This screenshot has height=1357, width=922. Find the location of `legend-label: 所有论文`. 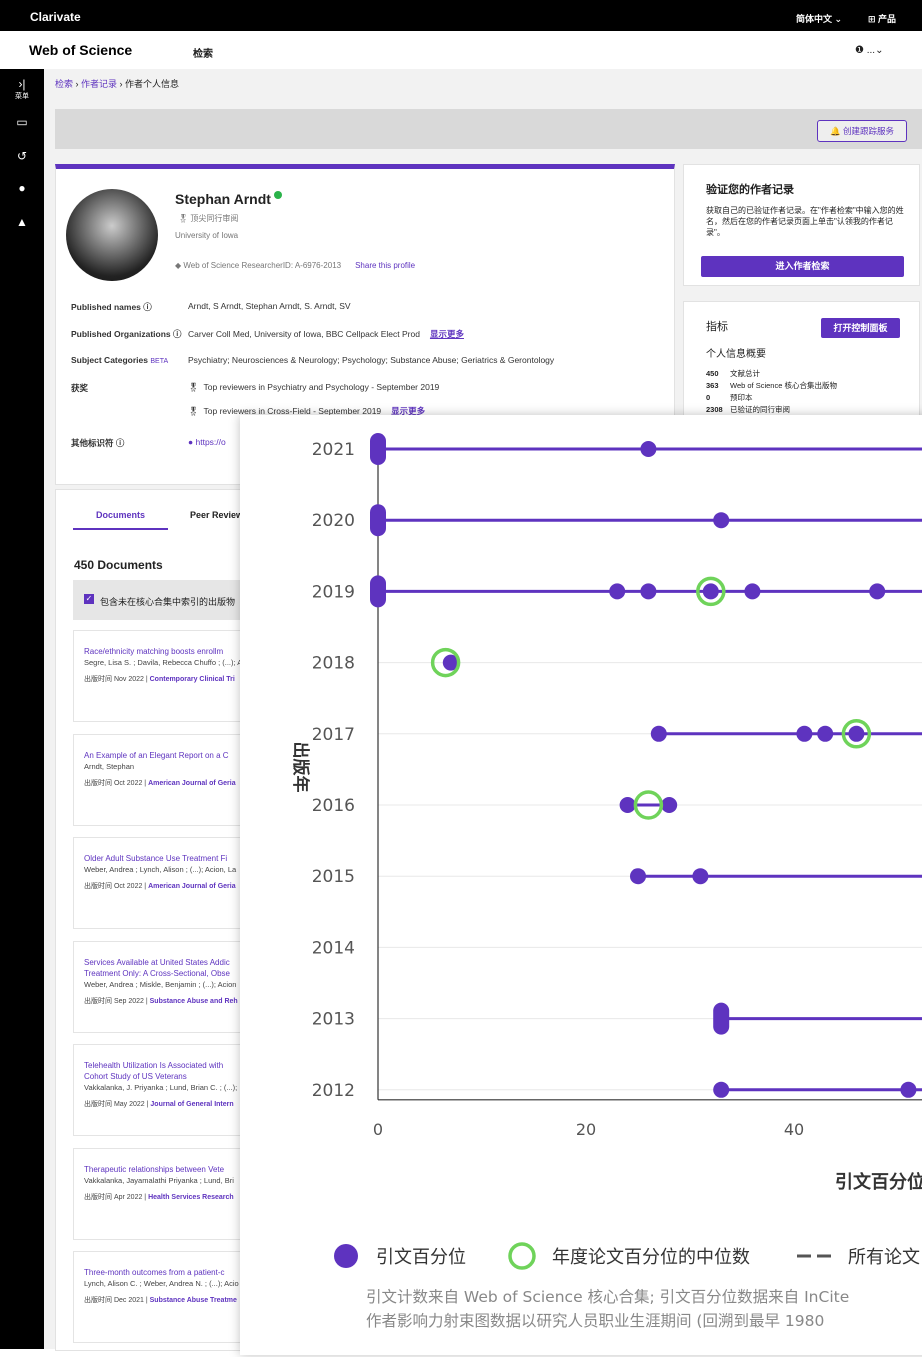

legend-label: 所有论文 is located at coordinates (884, 1257).